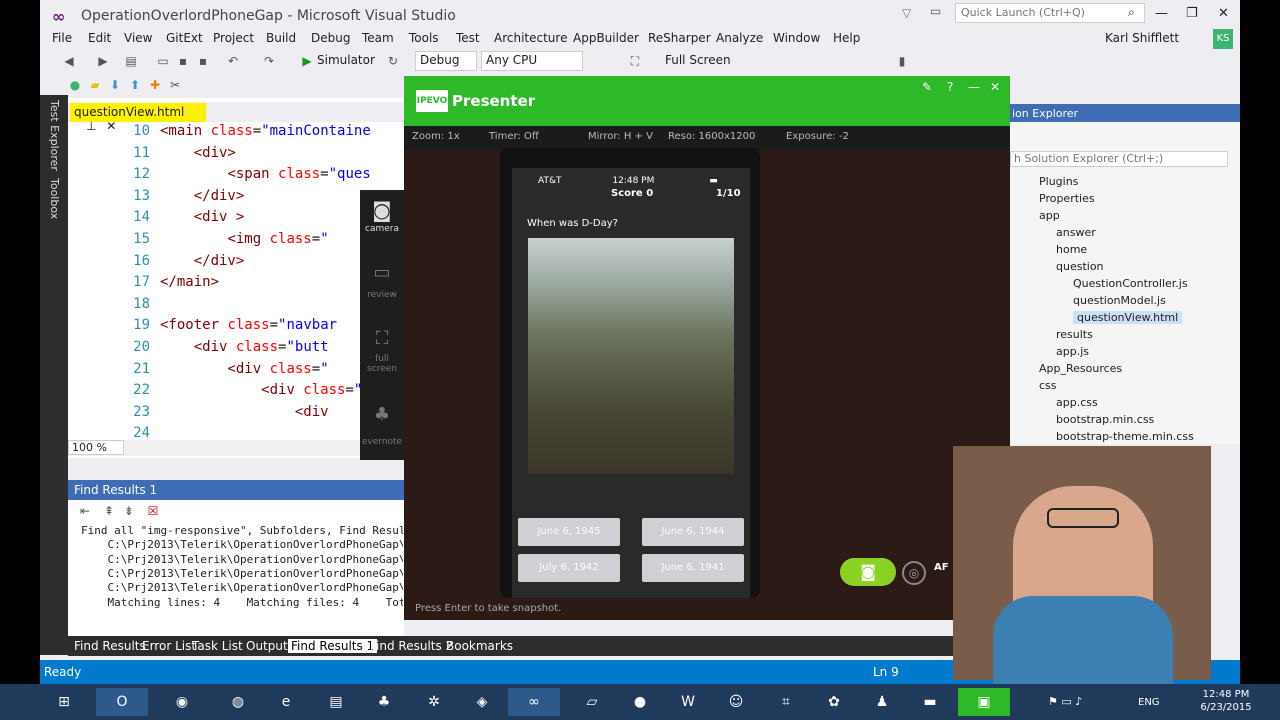 The height and width of the screenshot is (720, 1280). Describe the element at coordinates (382, 272) in the screenshot. I see `review-icon: ▭` at that location.